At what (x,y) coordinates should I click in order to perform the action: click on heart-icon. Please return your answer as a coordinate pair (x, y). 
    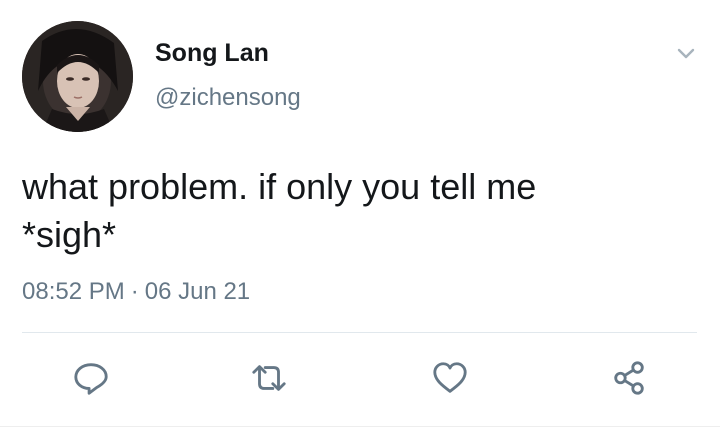
    Looking at the image, I should click on (450, 377).